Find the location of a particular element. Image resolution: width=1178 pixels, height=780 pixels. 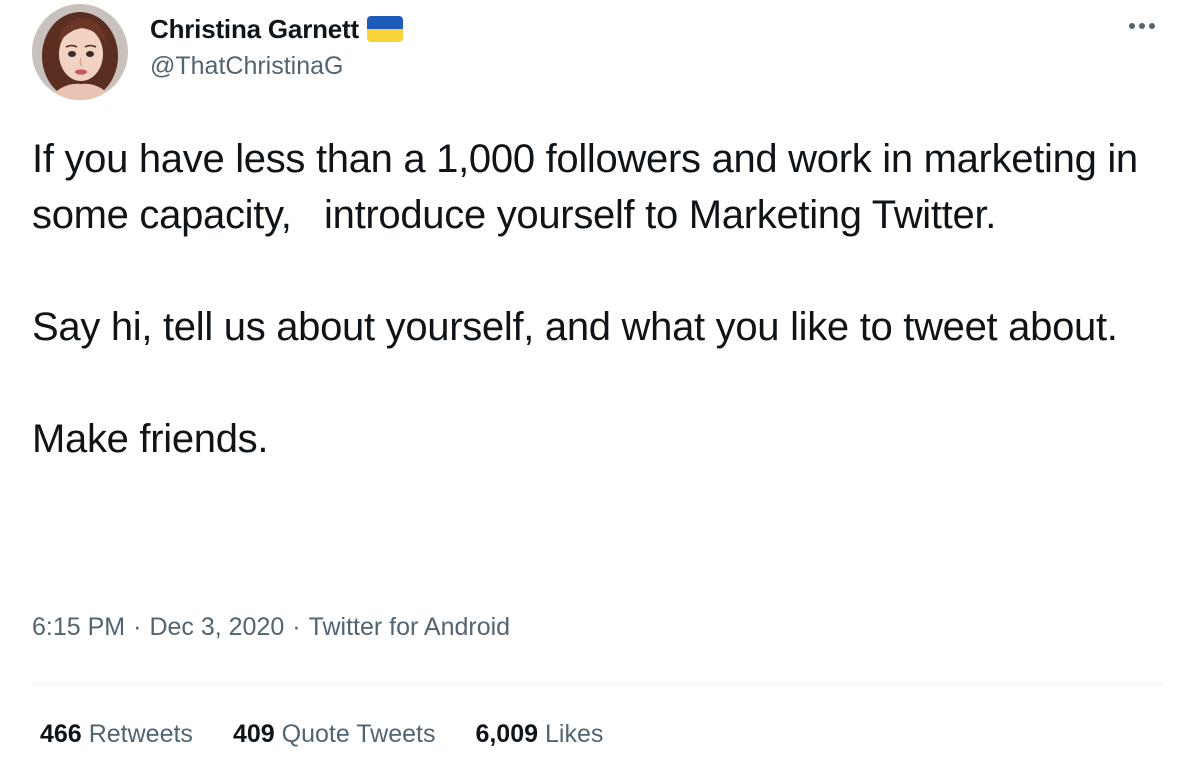

more-options-icon is located at coordinates (1142, 26).